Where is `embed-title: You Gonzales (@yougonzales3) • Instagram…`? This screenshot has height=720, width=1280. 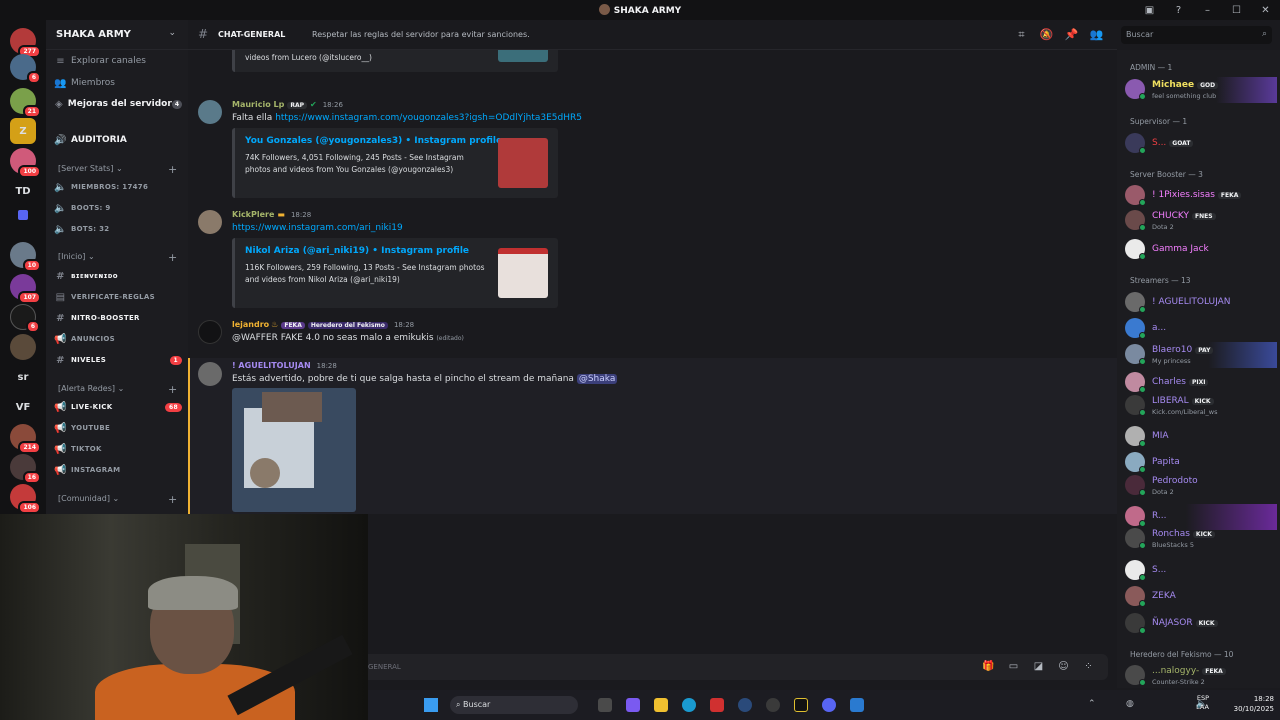 embed-title: You Gonzales (@yougonzales3) • Instagram… is located at coordinates (373, 141).